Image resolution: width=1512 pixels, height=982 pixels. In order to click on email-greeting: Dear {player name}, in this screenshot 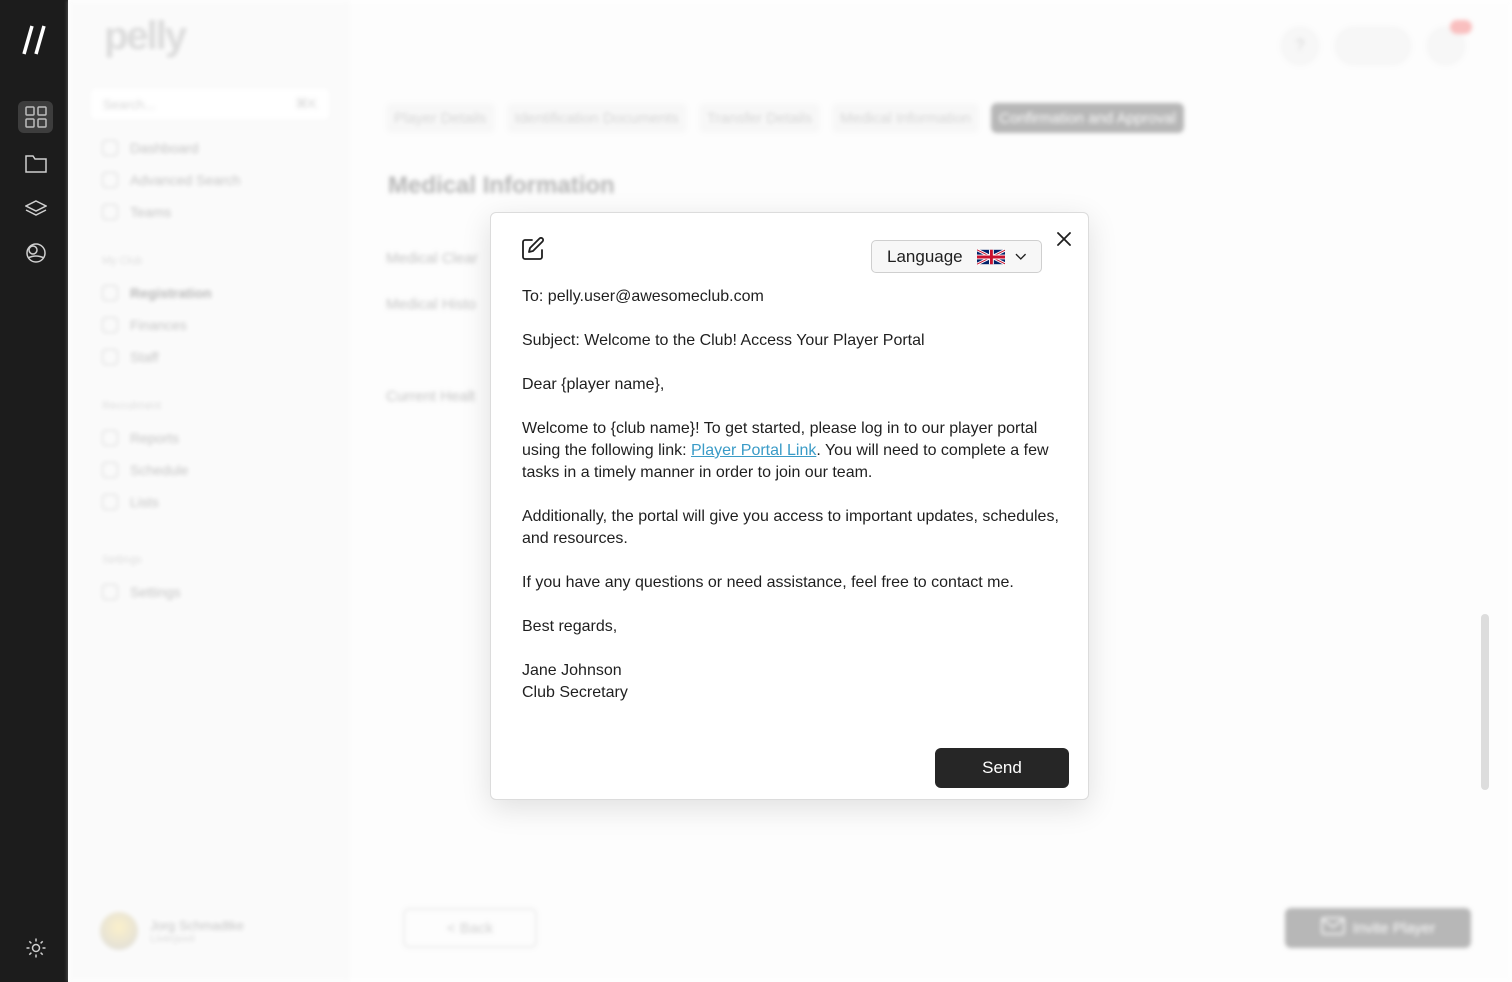, I will do `click(593, 384)`.